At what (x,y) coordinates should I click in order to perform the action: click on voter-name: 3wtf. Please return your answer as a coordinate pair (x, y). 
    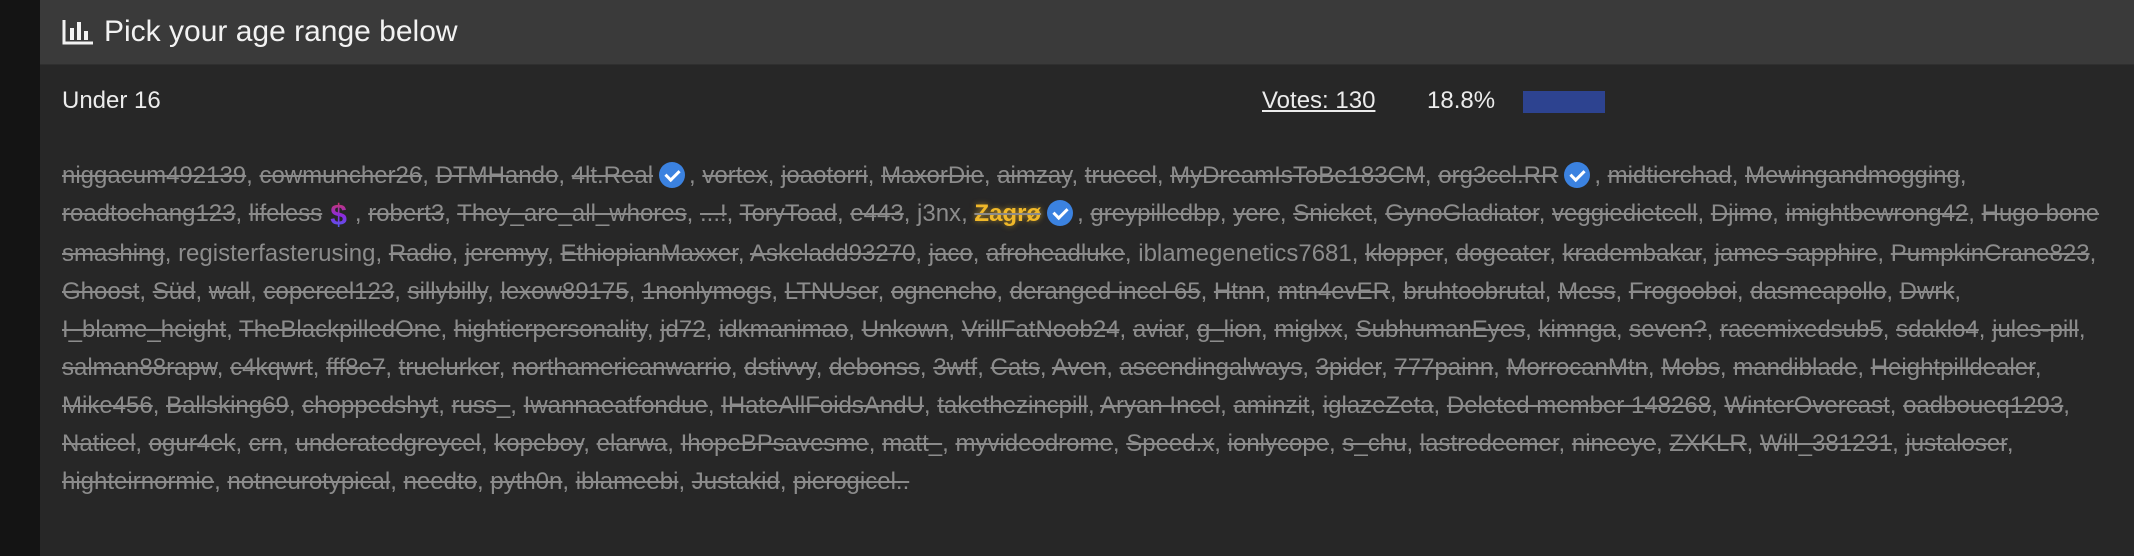
    Looking at the image, I should click on (955, 367).